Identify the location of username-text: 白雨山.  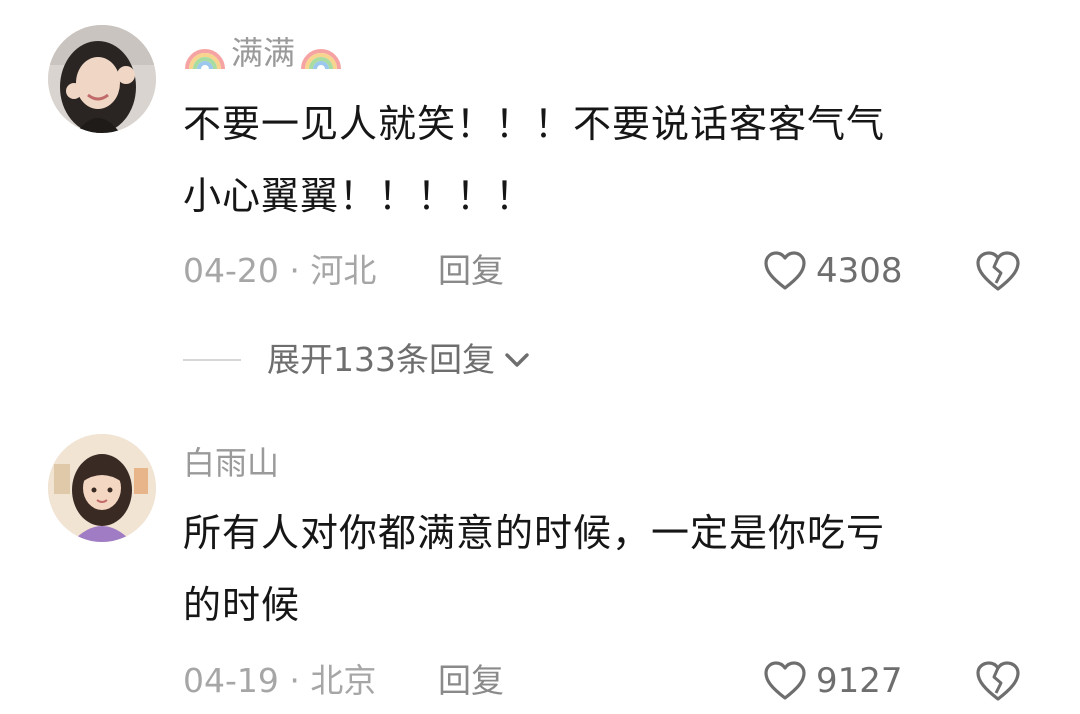
(231, 463).